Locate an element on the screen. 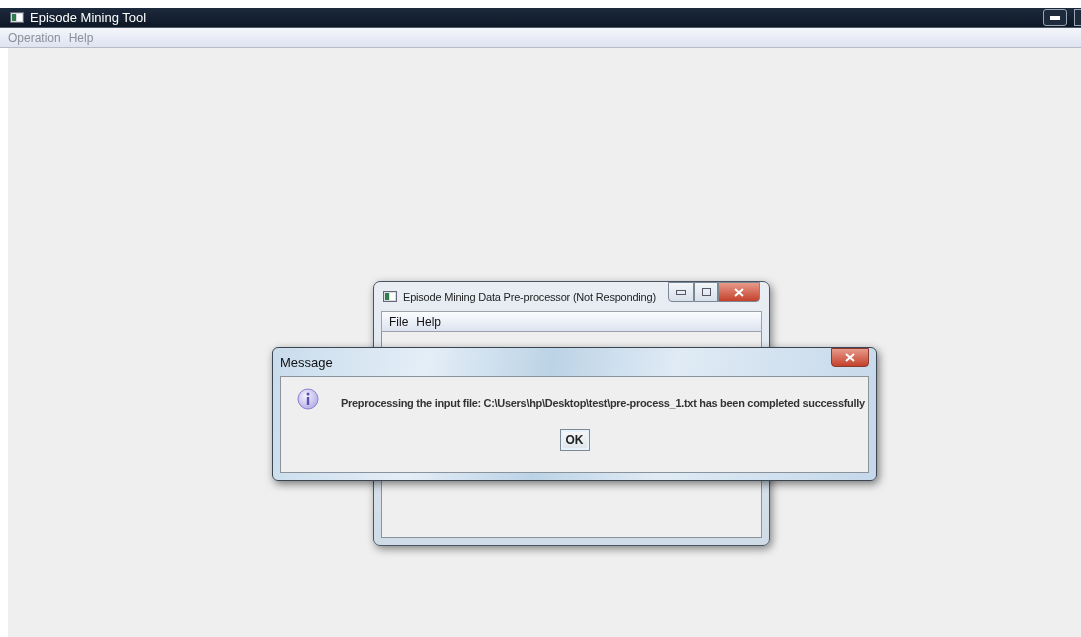 The image size is (1081, 637). dialog-title: Message is located at coordinates (306, 362).